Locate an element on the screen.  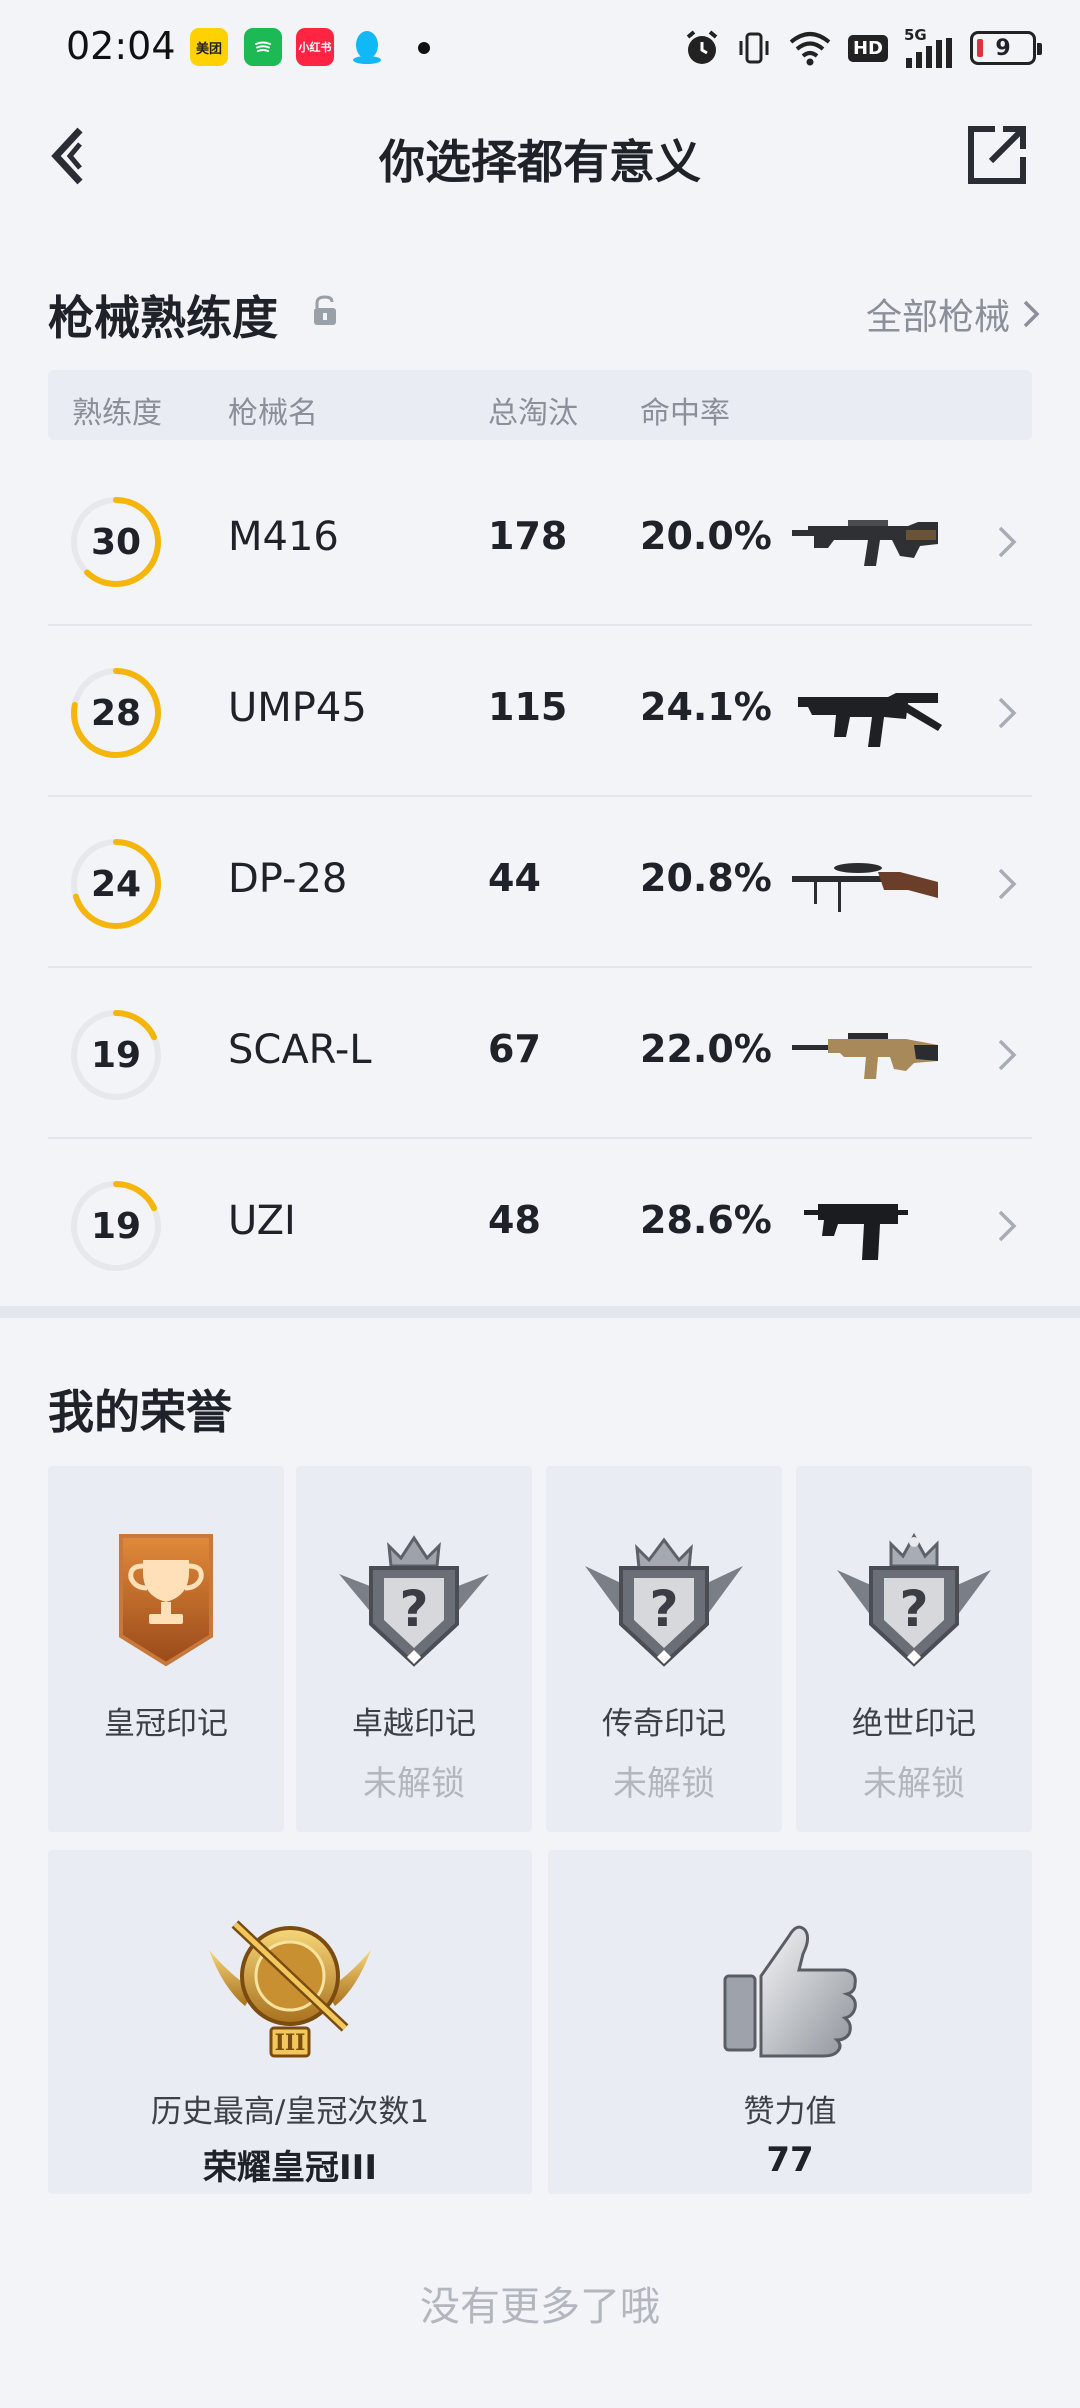
weapon-kills: 115 is located at coordinates (528, 707).